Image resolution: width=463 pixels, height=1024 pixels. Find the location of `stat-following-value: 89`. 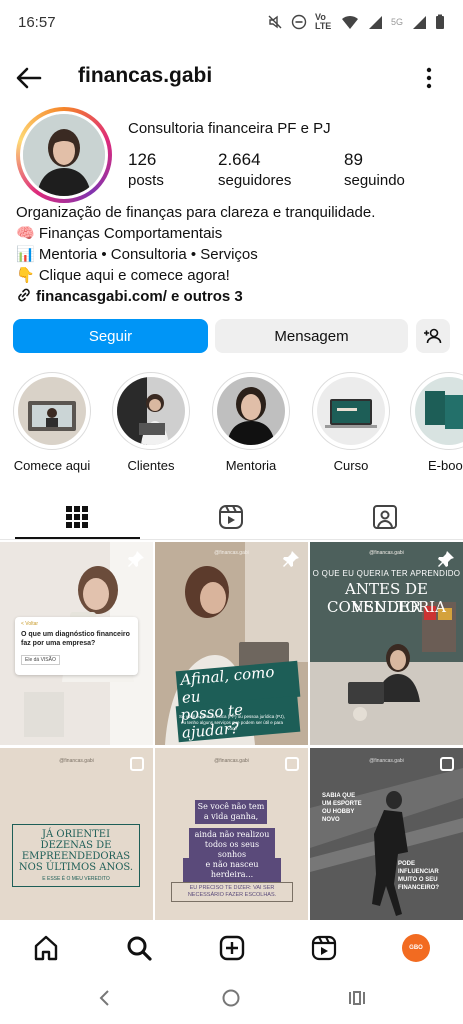

stat-following-value: 89 is located at coordinates (353, 159).